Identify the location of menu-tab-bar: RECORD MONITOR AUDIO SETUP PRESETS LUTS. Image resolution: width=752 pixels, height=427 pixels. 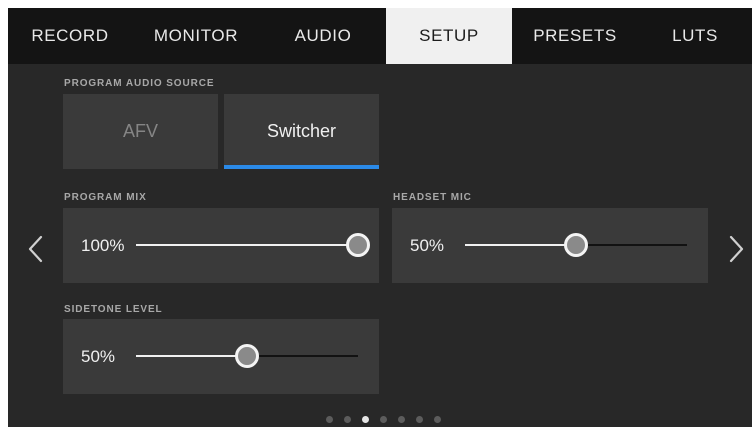
(380, 36).